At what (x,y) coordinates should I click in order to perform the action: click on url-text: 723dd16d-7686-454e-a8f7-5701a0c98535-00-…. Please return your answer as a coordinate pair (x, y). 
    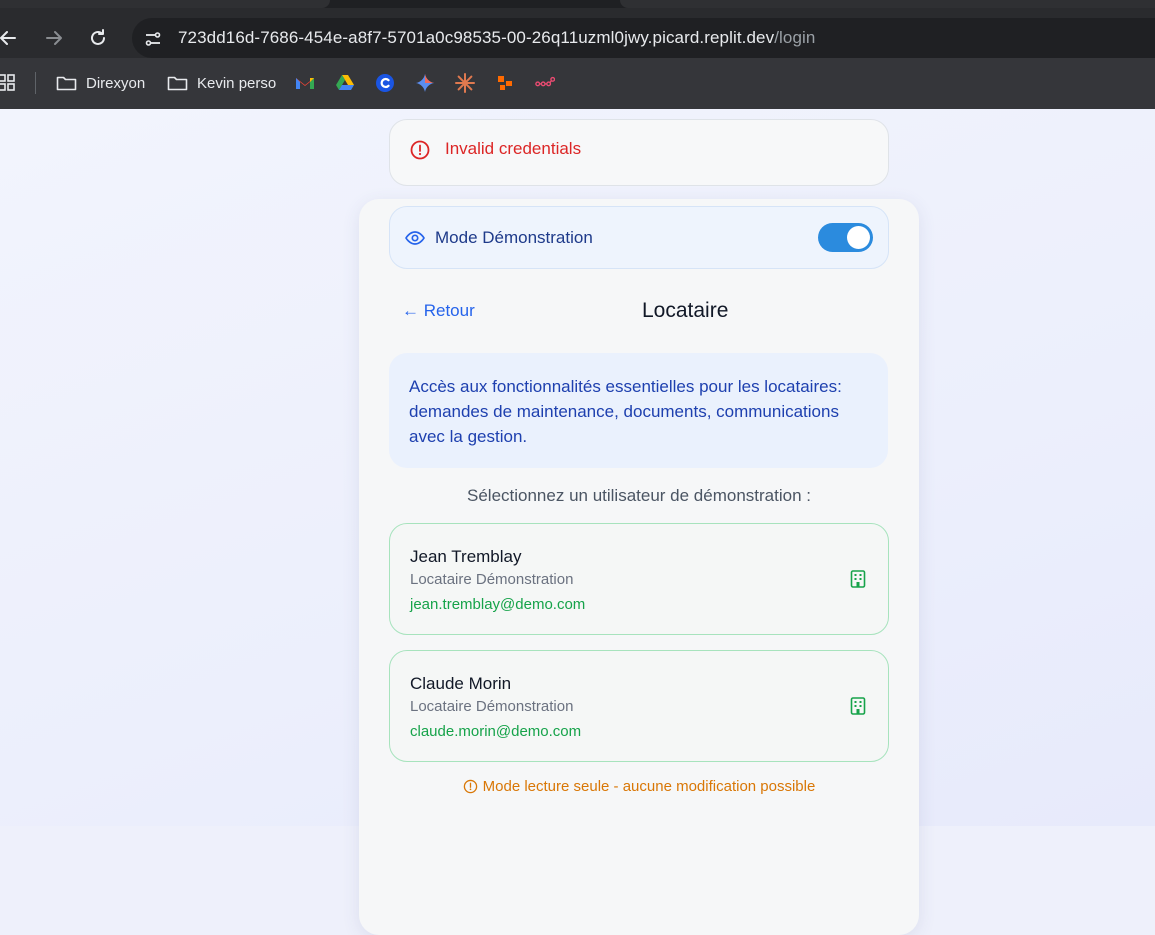
    Looking at the image, I should click on (496, 38).